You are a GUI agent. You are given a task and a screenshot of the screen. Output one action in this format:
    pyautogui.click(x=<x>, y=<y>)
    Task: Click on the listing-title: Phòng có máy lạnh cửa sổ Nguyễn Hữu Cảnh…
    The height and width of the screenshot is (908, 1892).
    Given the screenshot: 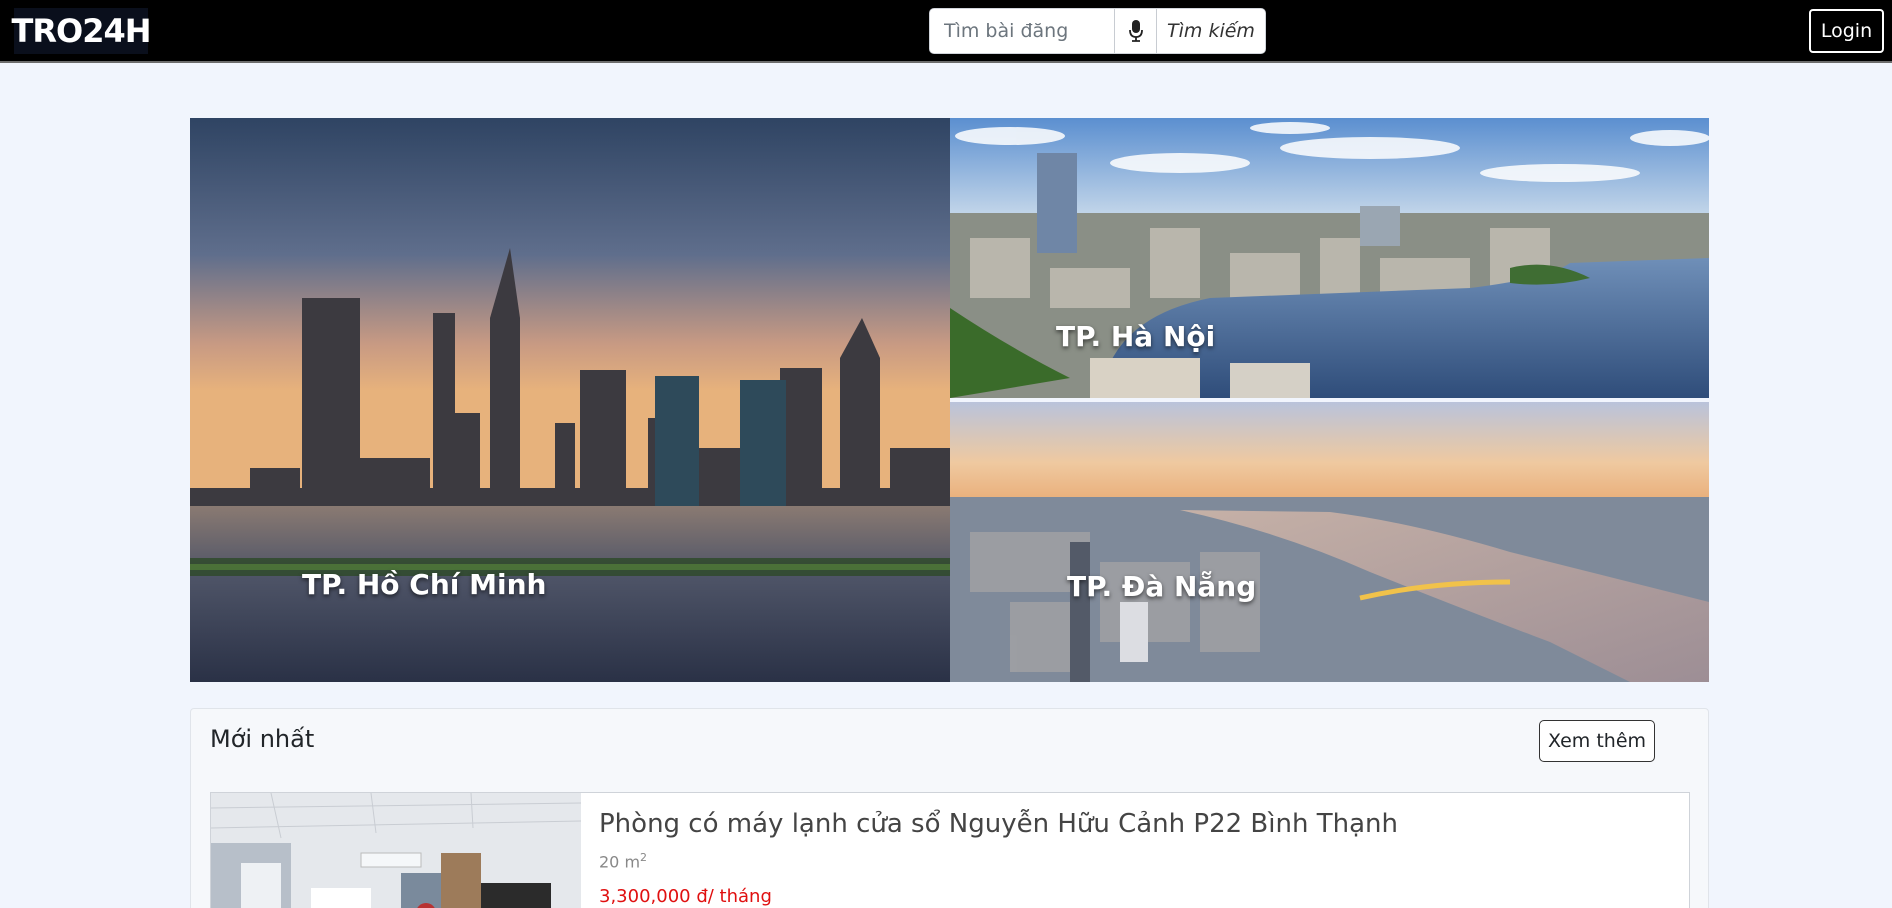 What is the action you would take?
    pyautogui.click(x=998, y=824)
    